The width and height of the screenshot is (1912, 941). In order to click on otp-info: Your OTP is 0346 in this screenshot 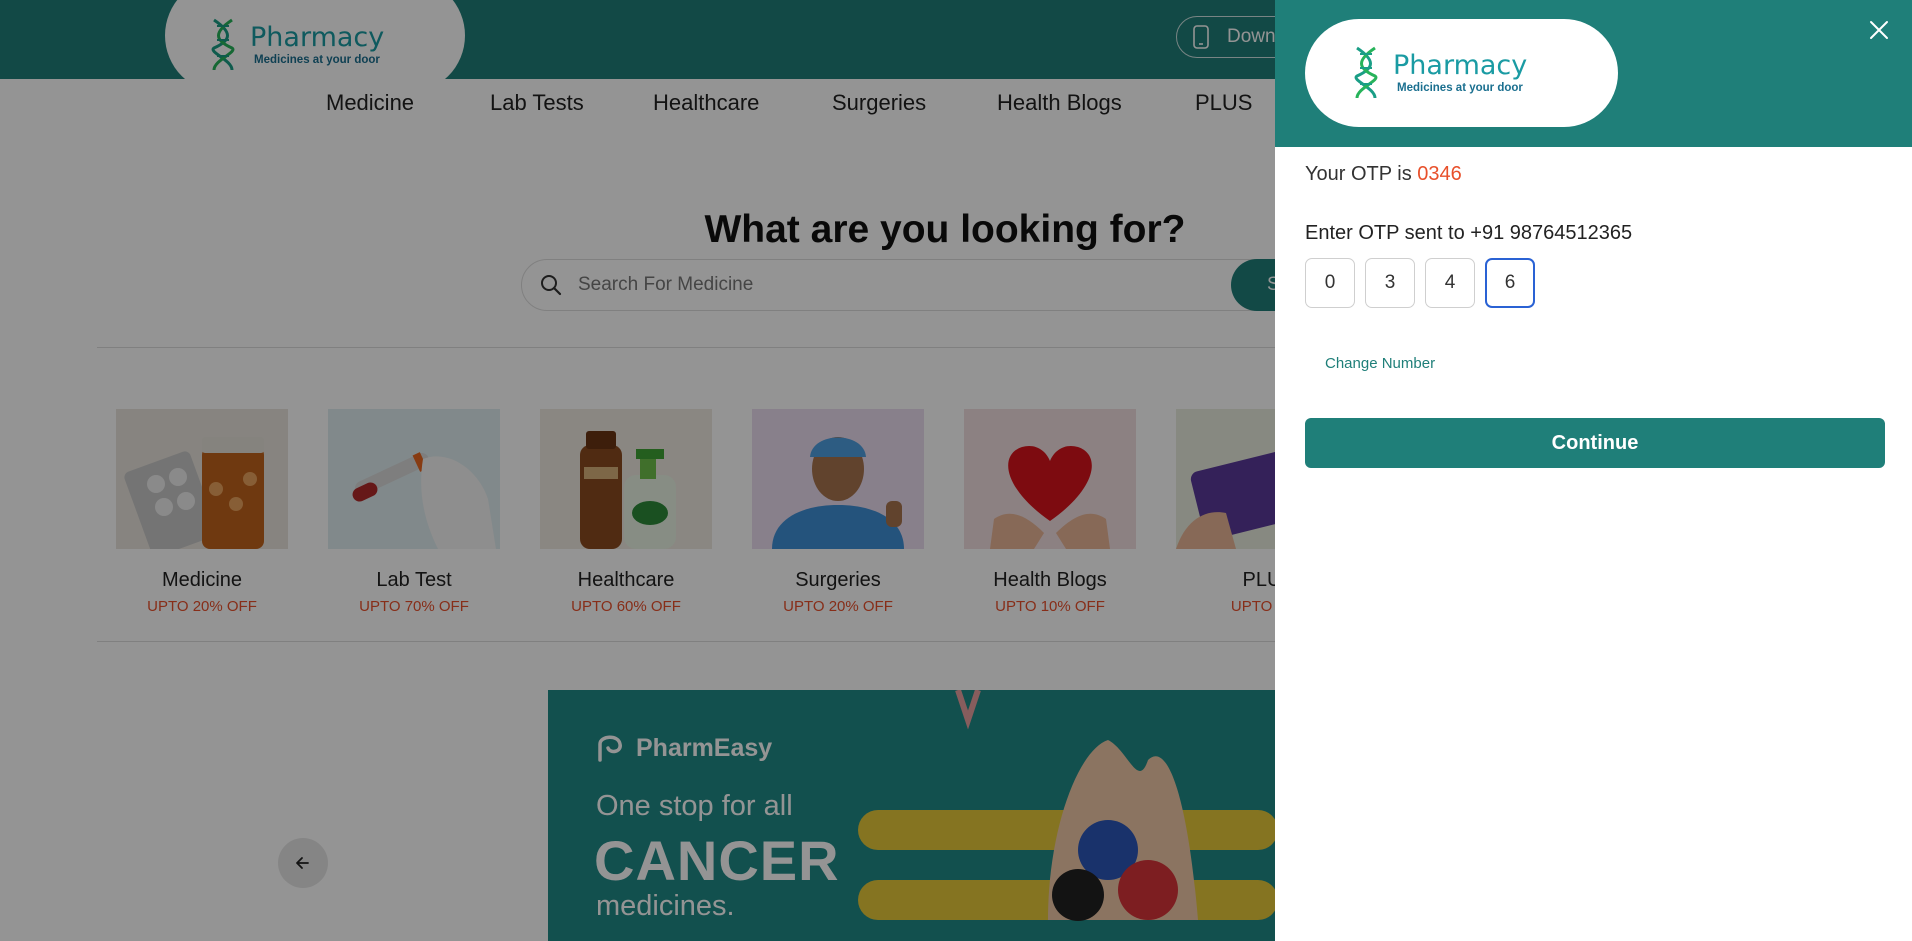, I will do `click(1383, 174)`.